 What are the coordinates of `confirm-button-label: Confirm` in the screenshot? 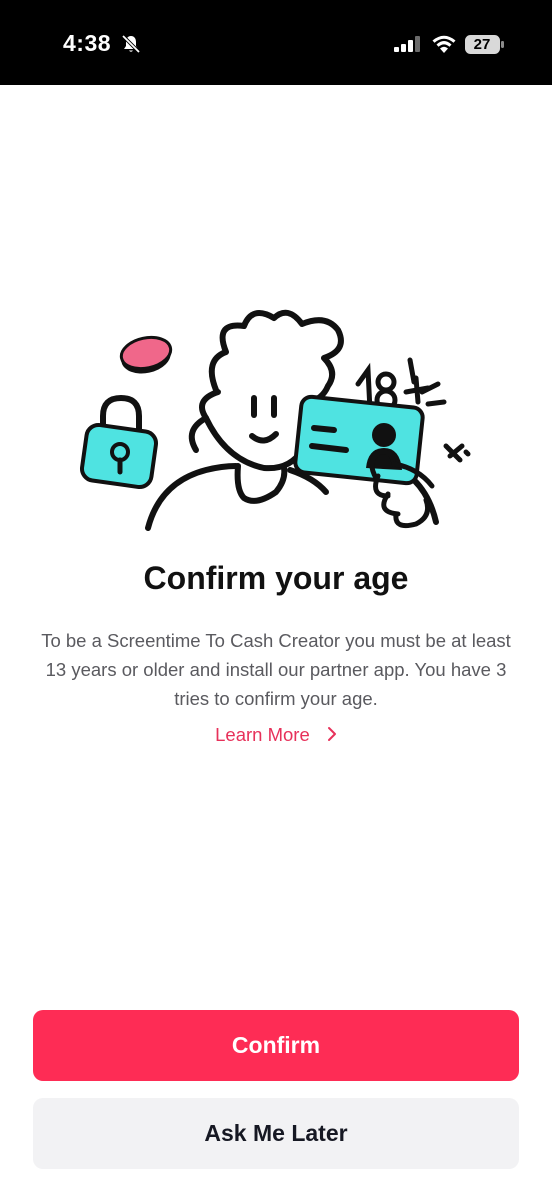 It's located at (276, 1045).